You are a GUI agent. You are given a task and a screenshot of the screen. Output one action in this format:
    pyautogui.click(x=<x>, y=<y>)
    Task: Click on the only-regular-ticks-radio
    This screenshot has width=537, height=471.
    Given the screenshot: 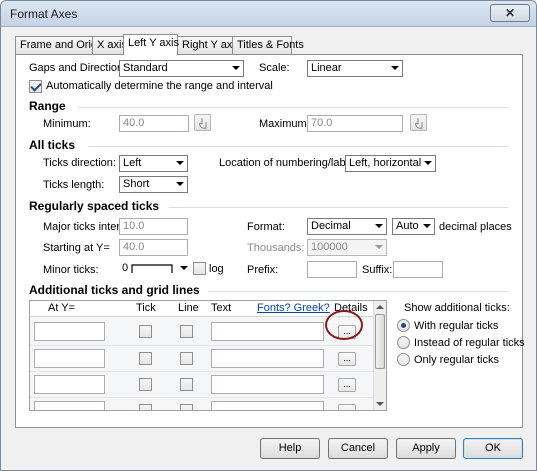 What is the action you would take?
    pyautogui.click(x=403, y=359)
    